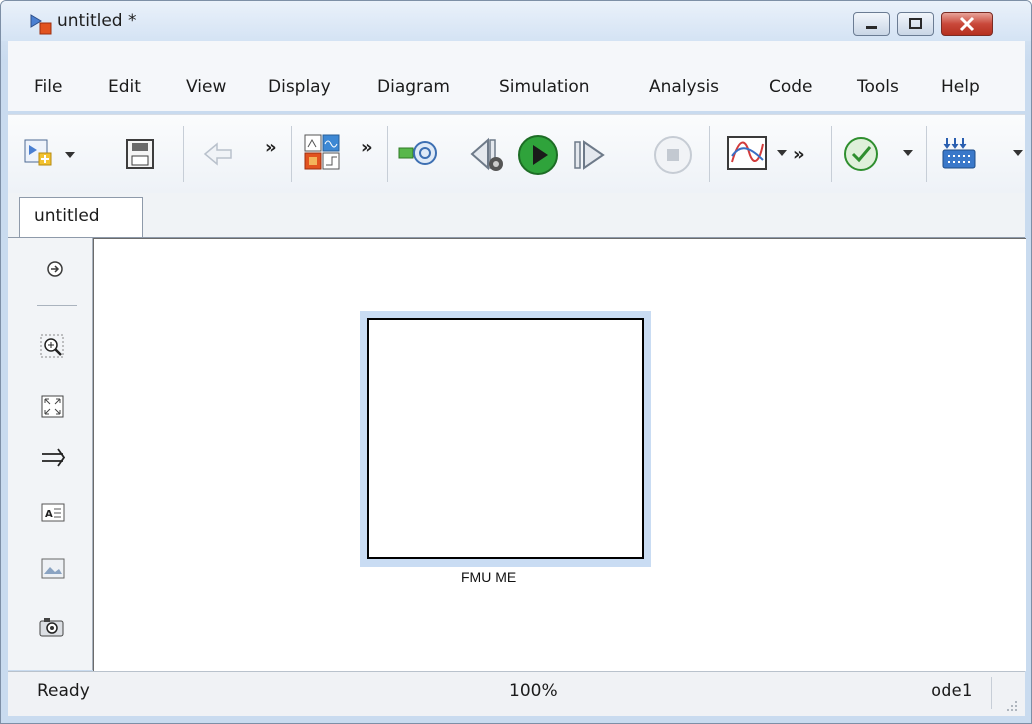 Image resolution: width=1032 pixels, height=724 pixels. What do you see at coordinates (991, 693) in the screenshot?
I see `status-separator` at bounding box center [991, 693].